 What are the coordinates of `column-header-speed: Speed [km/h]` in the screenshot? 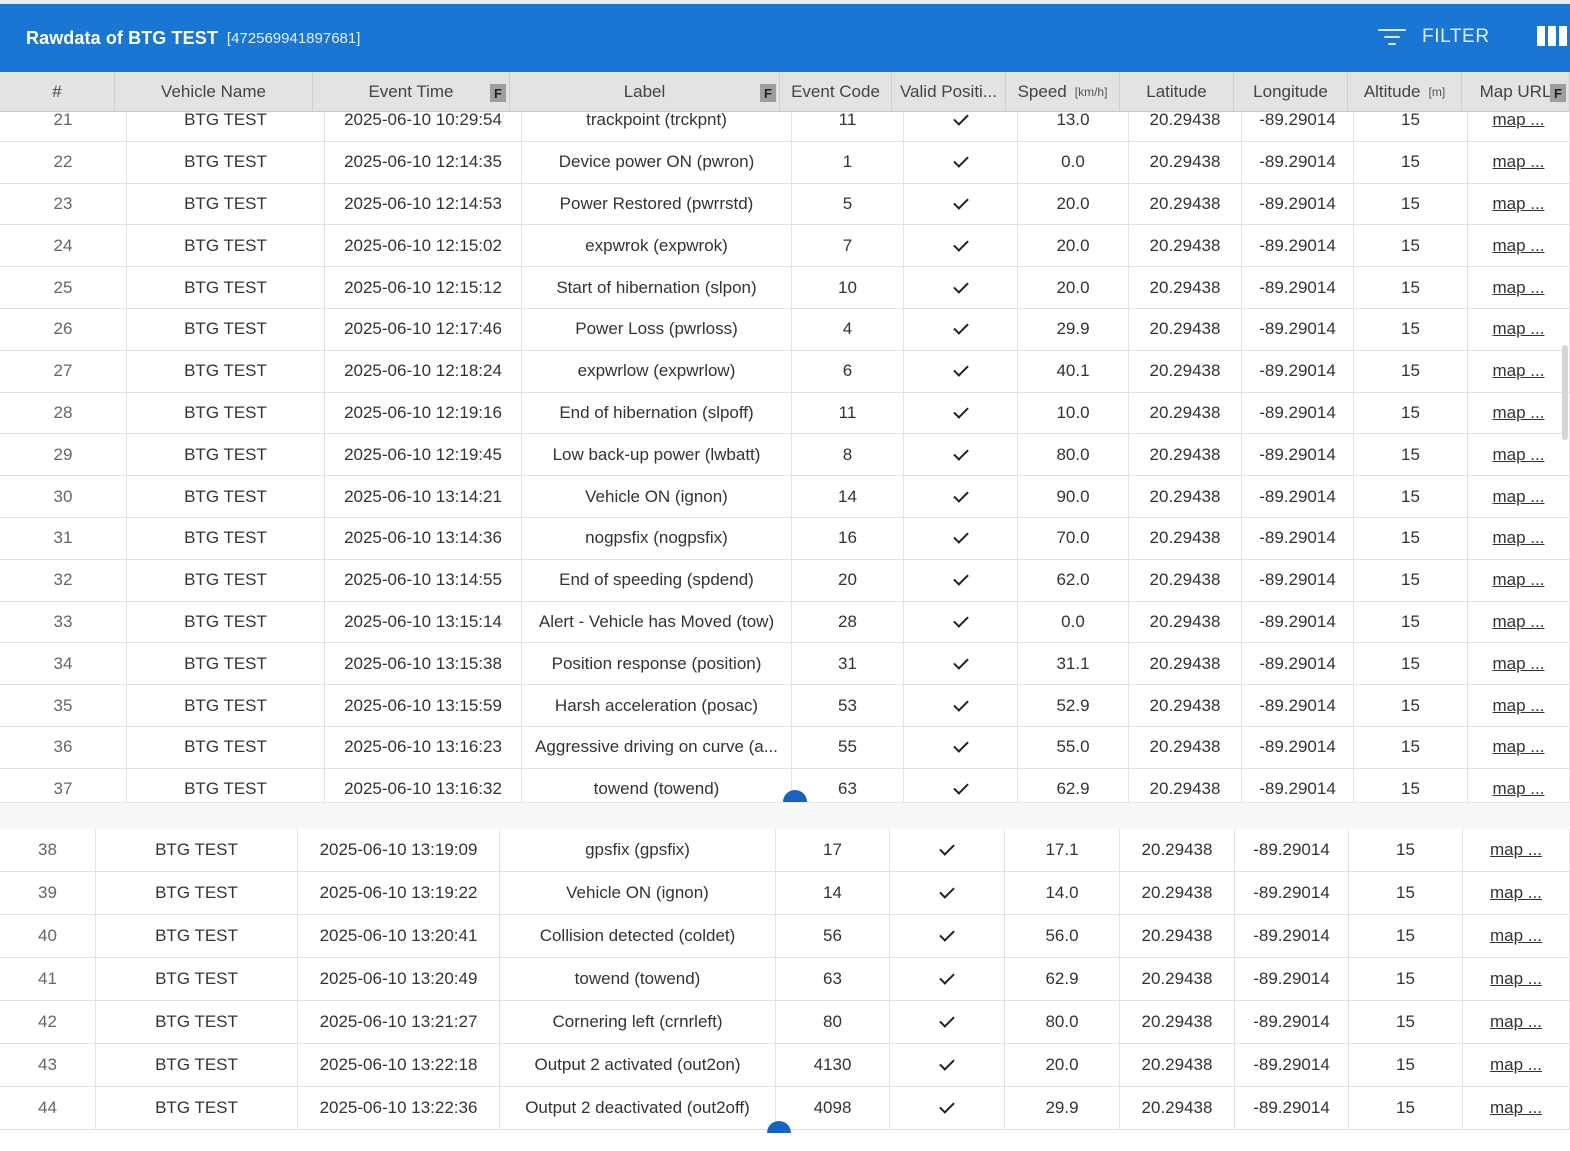 It's located at (1063, 92).